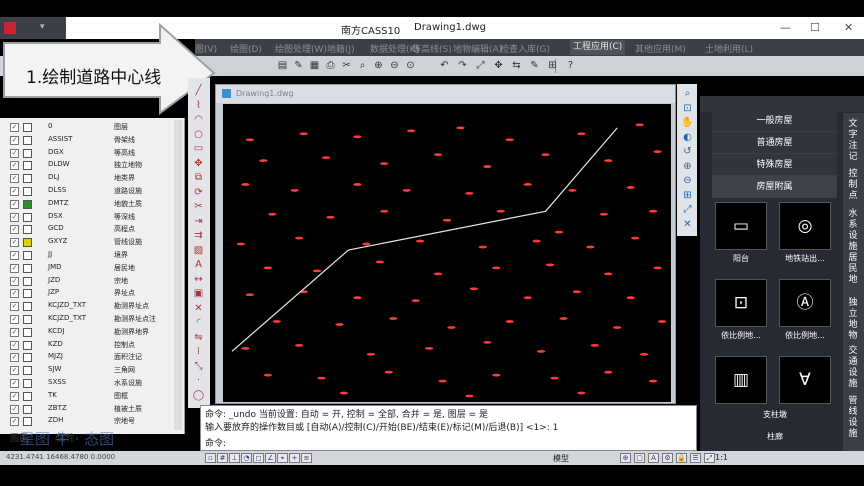 The height and width of the screenshot is (486, 864). I want to click on zoom-extents-2-icon: ⤢, so click(687, 209).